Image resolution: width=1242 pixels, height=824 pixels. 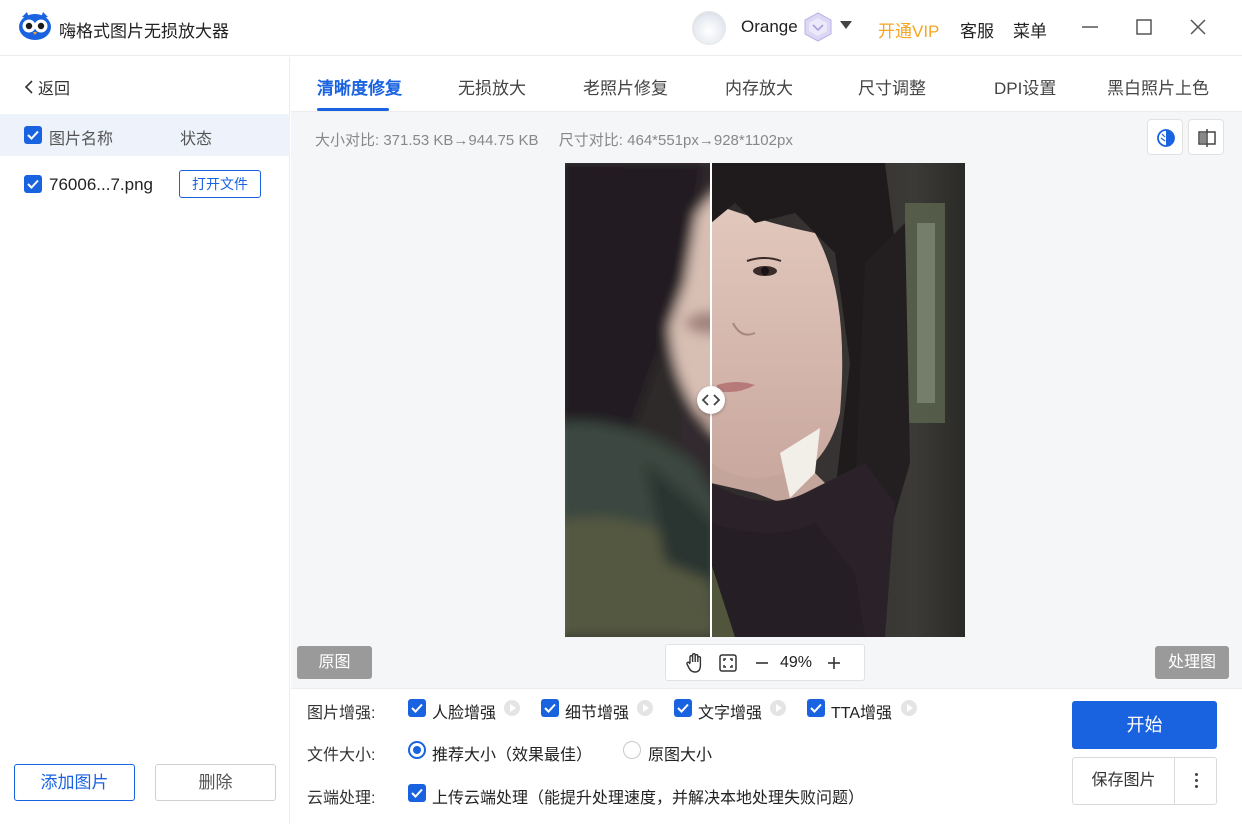 I want to click on file-size-compare: 大小对比: 371.53 KB→944.75 KB, so click(x=427, y=140).